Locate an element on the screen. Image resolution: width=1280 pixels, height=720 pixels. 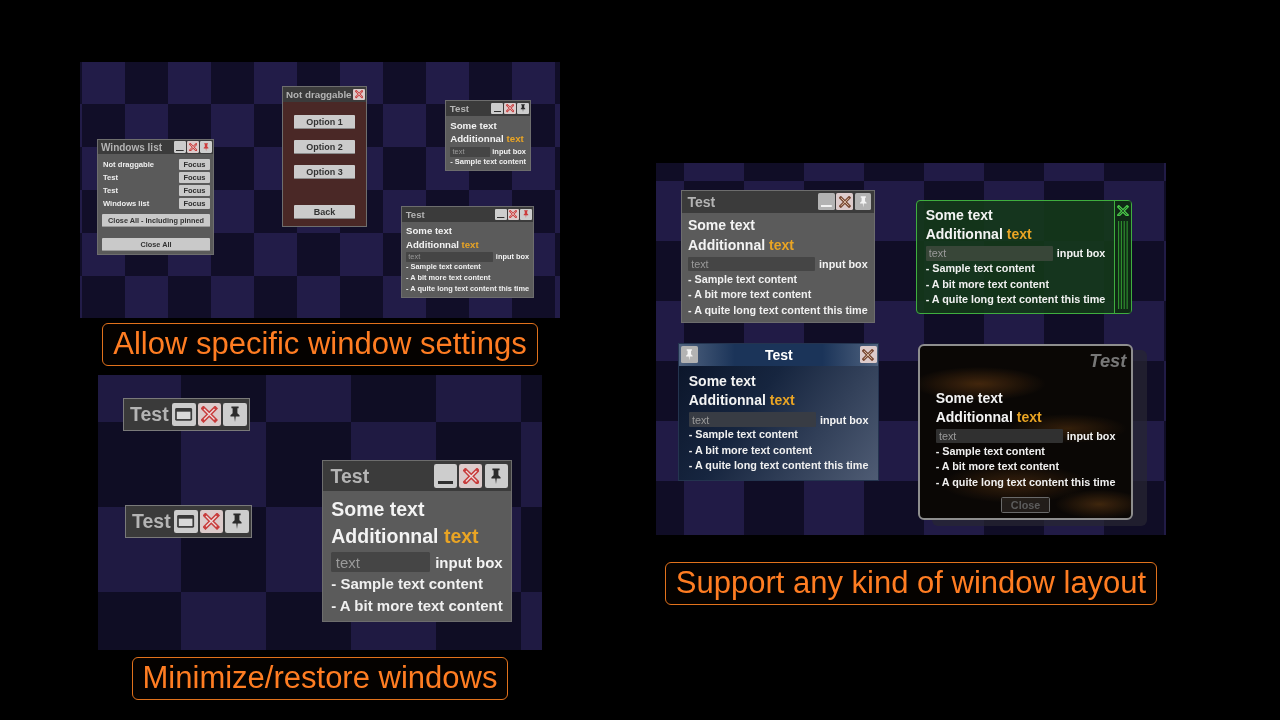
back-button: Back is located at coordinates (324, 212).